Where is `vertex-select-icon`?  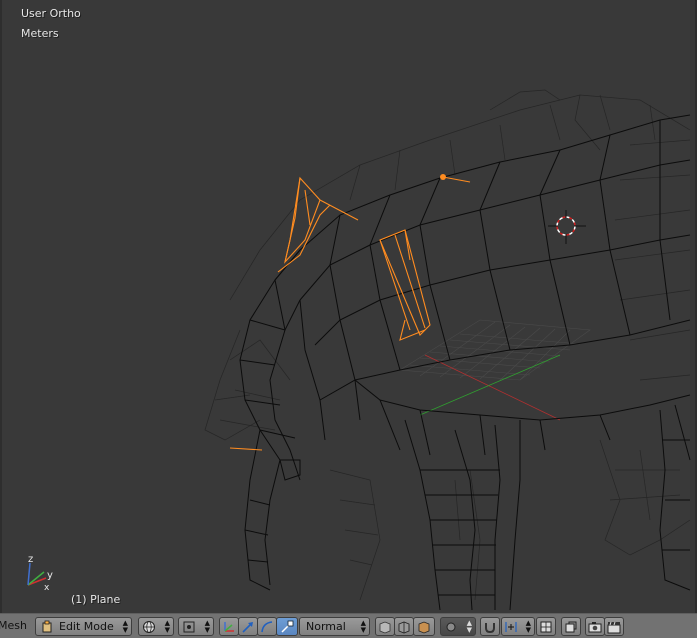 vertex-select-icon is located at coordinates (385, 627).